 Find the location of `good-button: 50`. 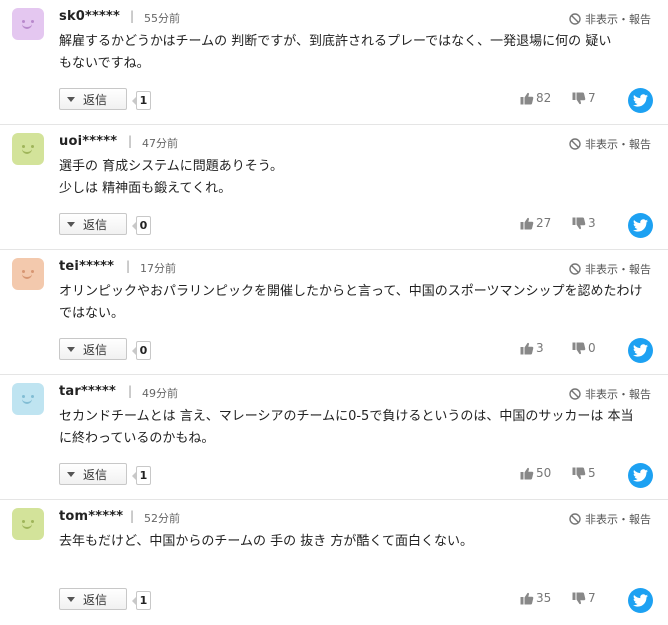

good-button: 50 is located at coordinates (535, 473).